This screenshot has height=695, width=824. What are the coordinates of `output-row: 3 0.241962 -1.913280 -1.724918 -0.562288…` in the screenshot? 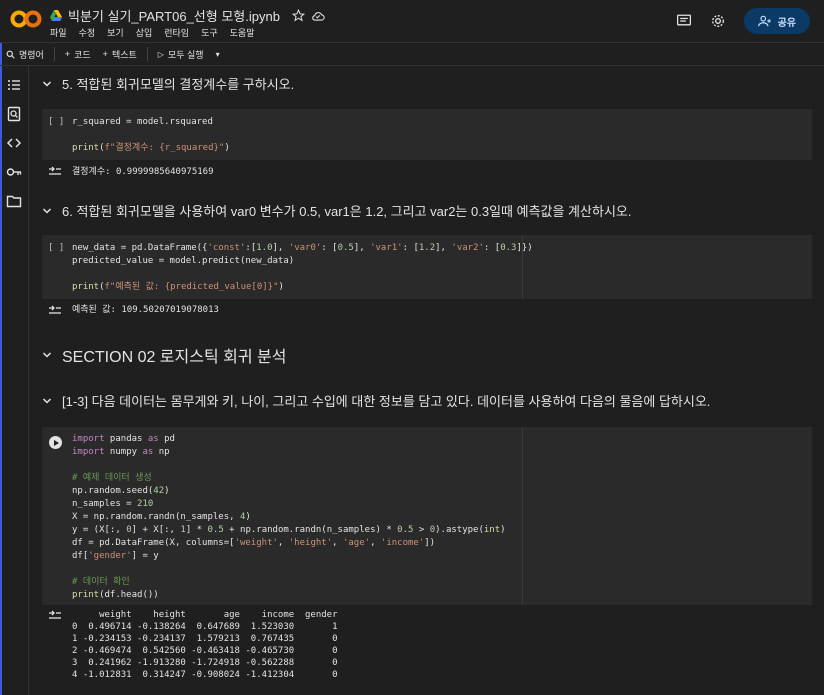 It's located at (205, 663).